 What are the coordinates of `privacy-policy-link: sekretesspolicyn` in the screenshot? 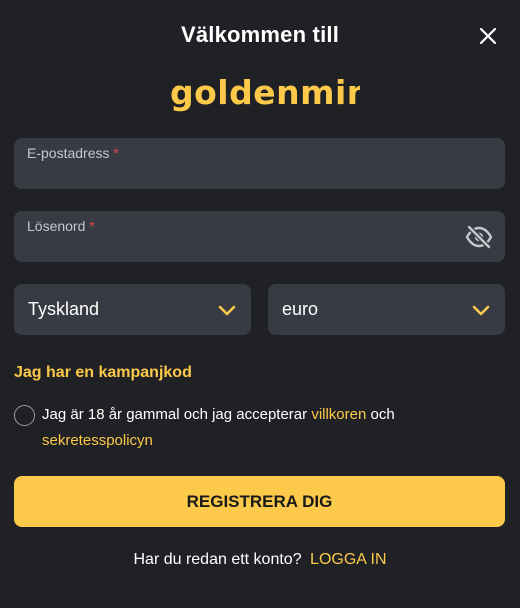 It's located at (97, 440).